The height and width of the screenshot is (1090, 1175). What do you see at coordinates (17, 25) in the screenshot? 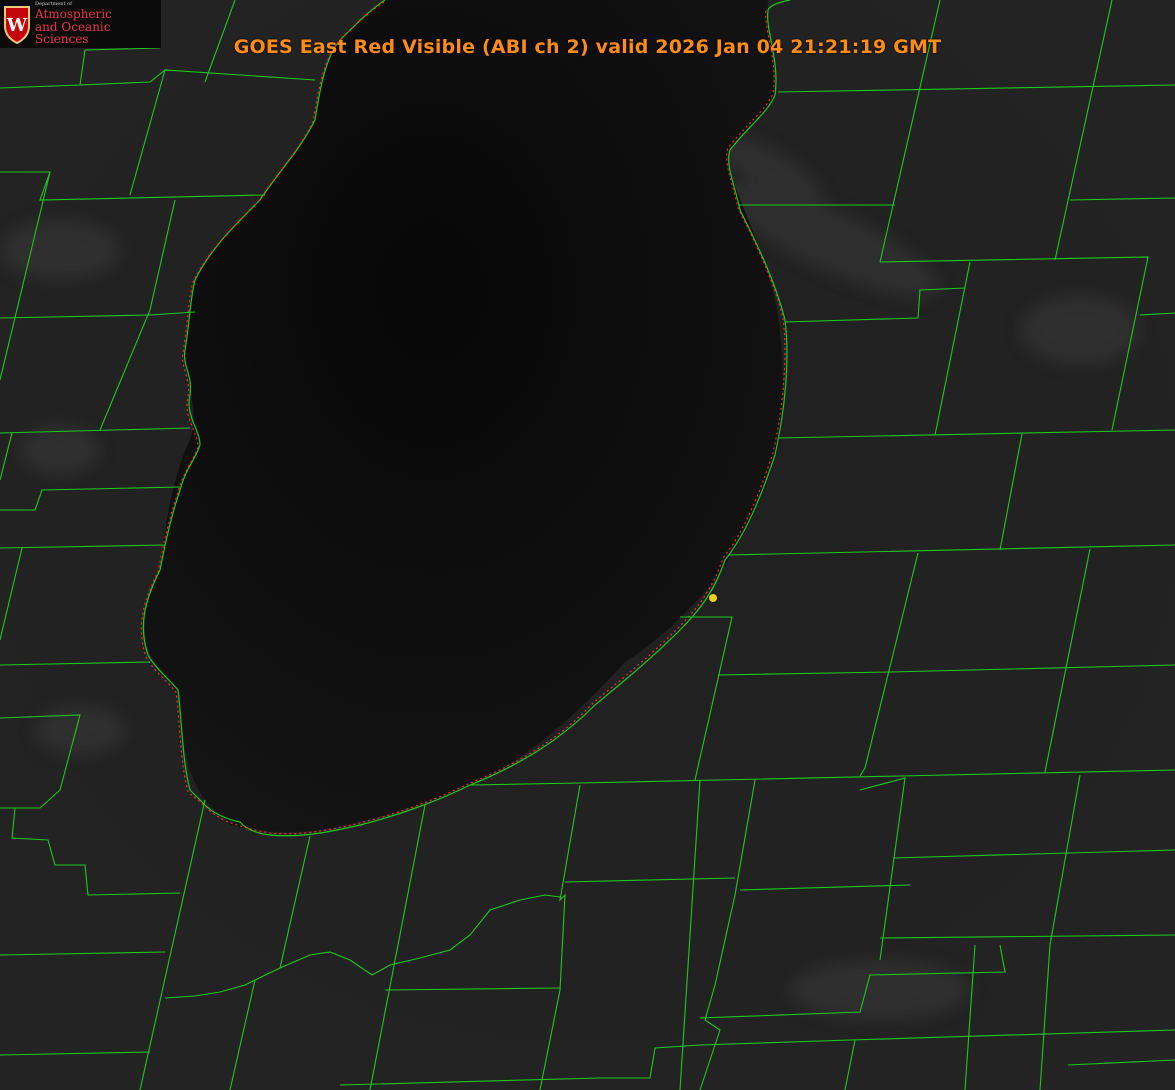
I see `crest-letter: W` at bounding box center [17, 25].